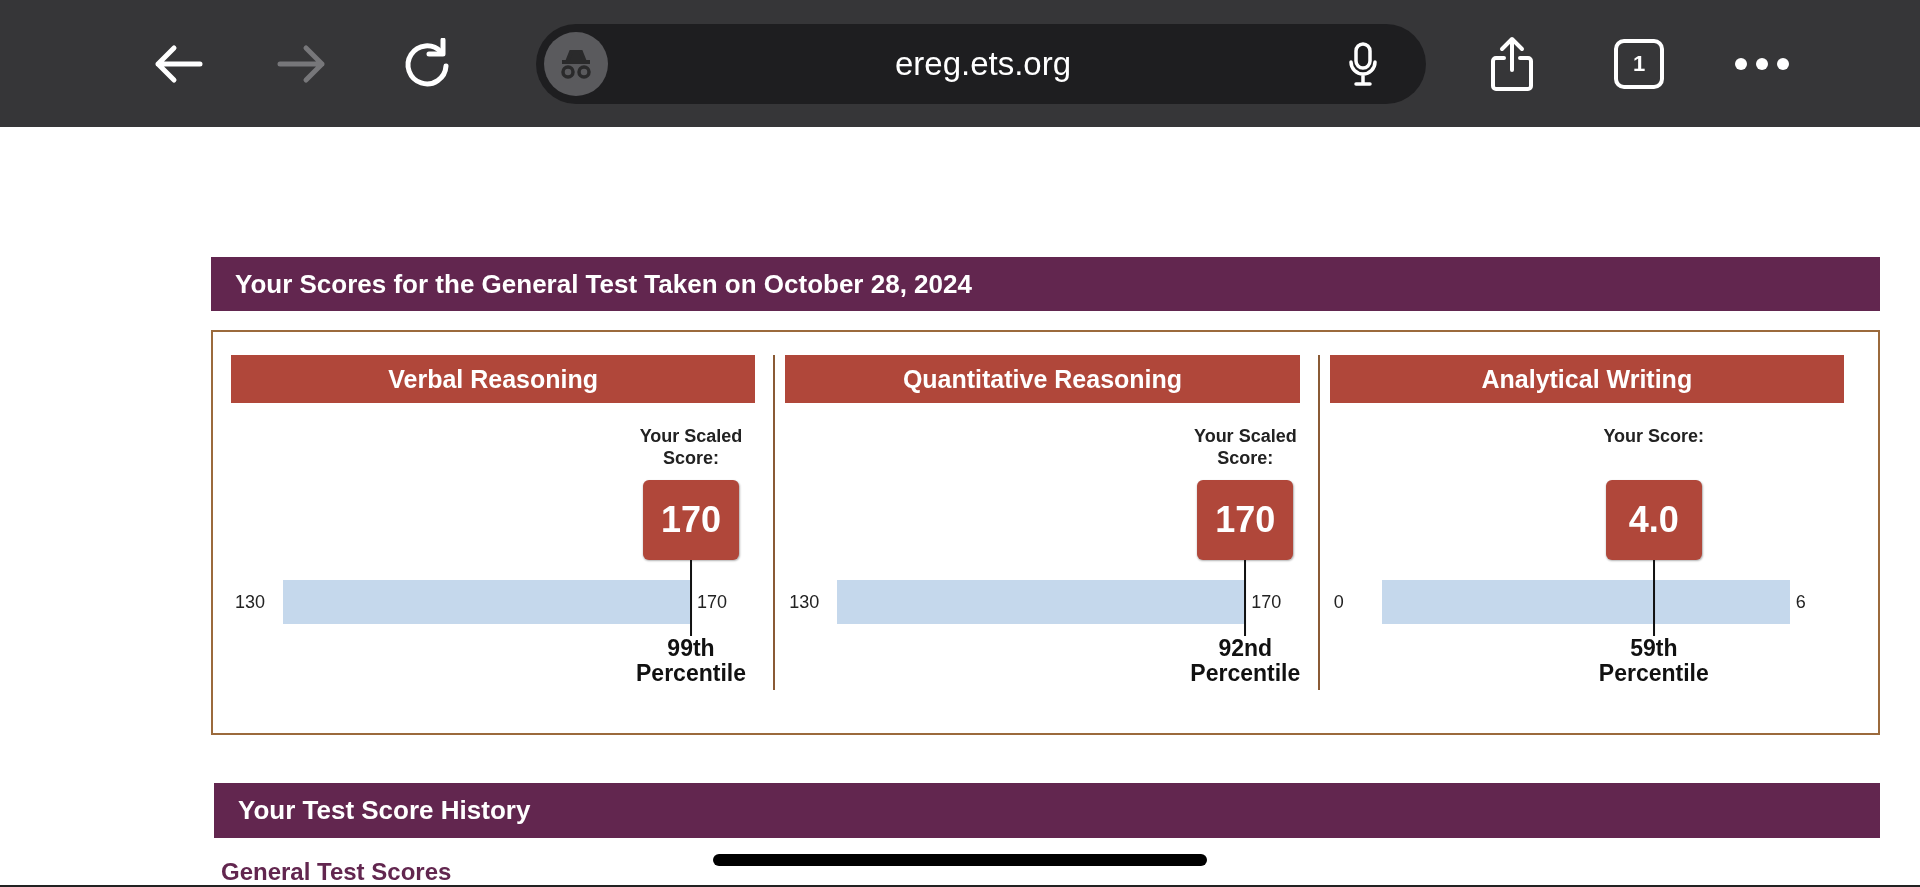 This screenshot has width=1920, height=887. What do you see at coordinates (1363, 63) in the screenshot?
I see `microphone-icon` at bounding box center [1363, 63].